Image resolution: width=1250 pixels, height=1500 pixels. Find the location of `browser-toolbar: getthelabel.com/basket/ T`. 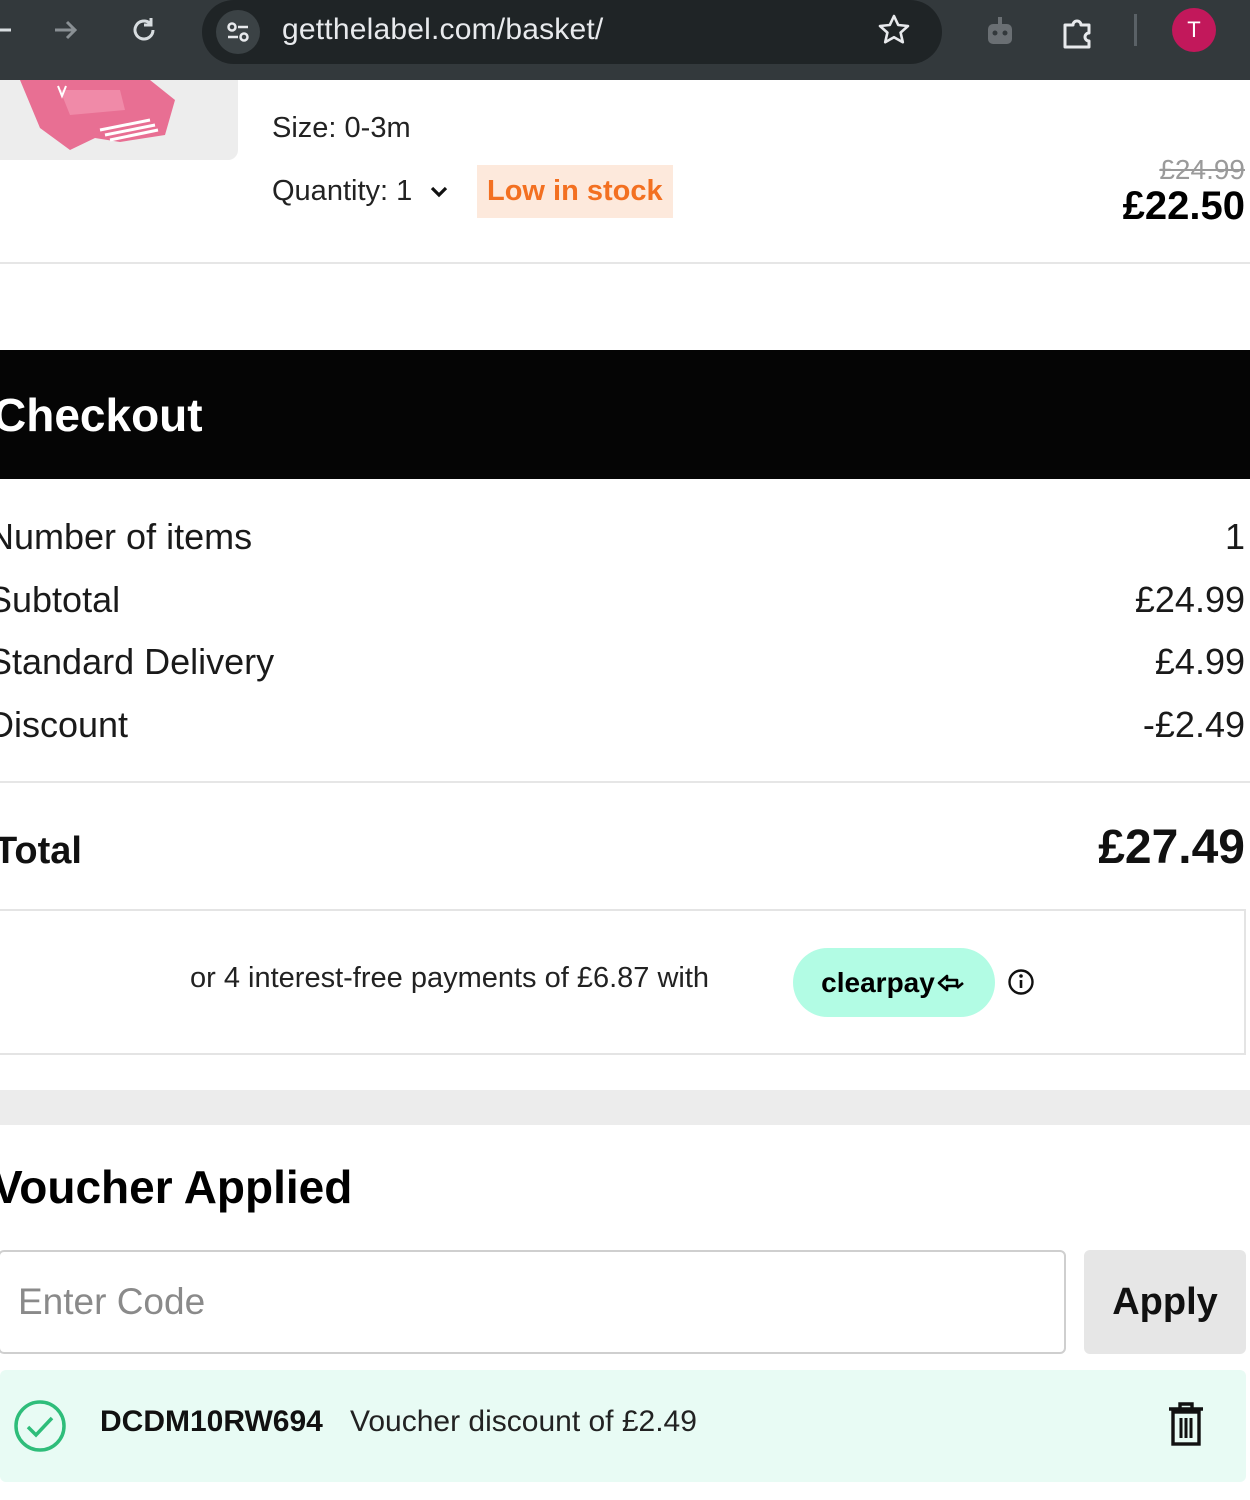

browser-toolbar: getthelabel.com/basket/ T is located at coordinates (625, 40).